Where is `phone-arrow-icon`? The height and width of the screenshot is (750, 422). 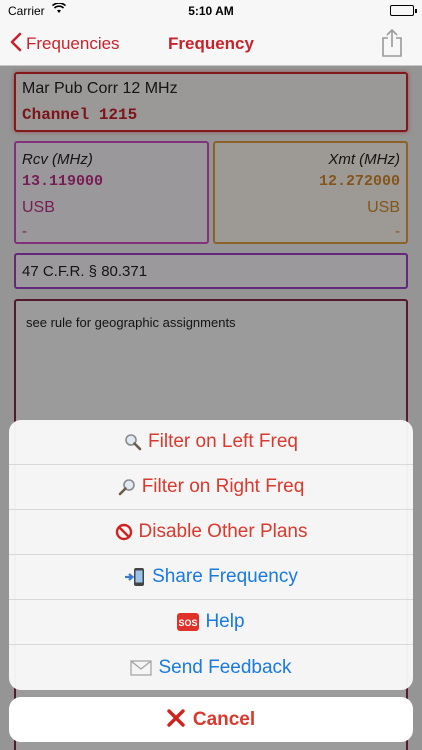
phone-arrow-icon is located at coordinates (135, 577).